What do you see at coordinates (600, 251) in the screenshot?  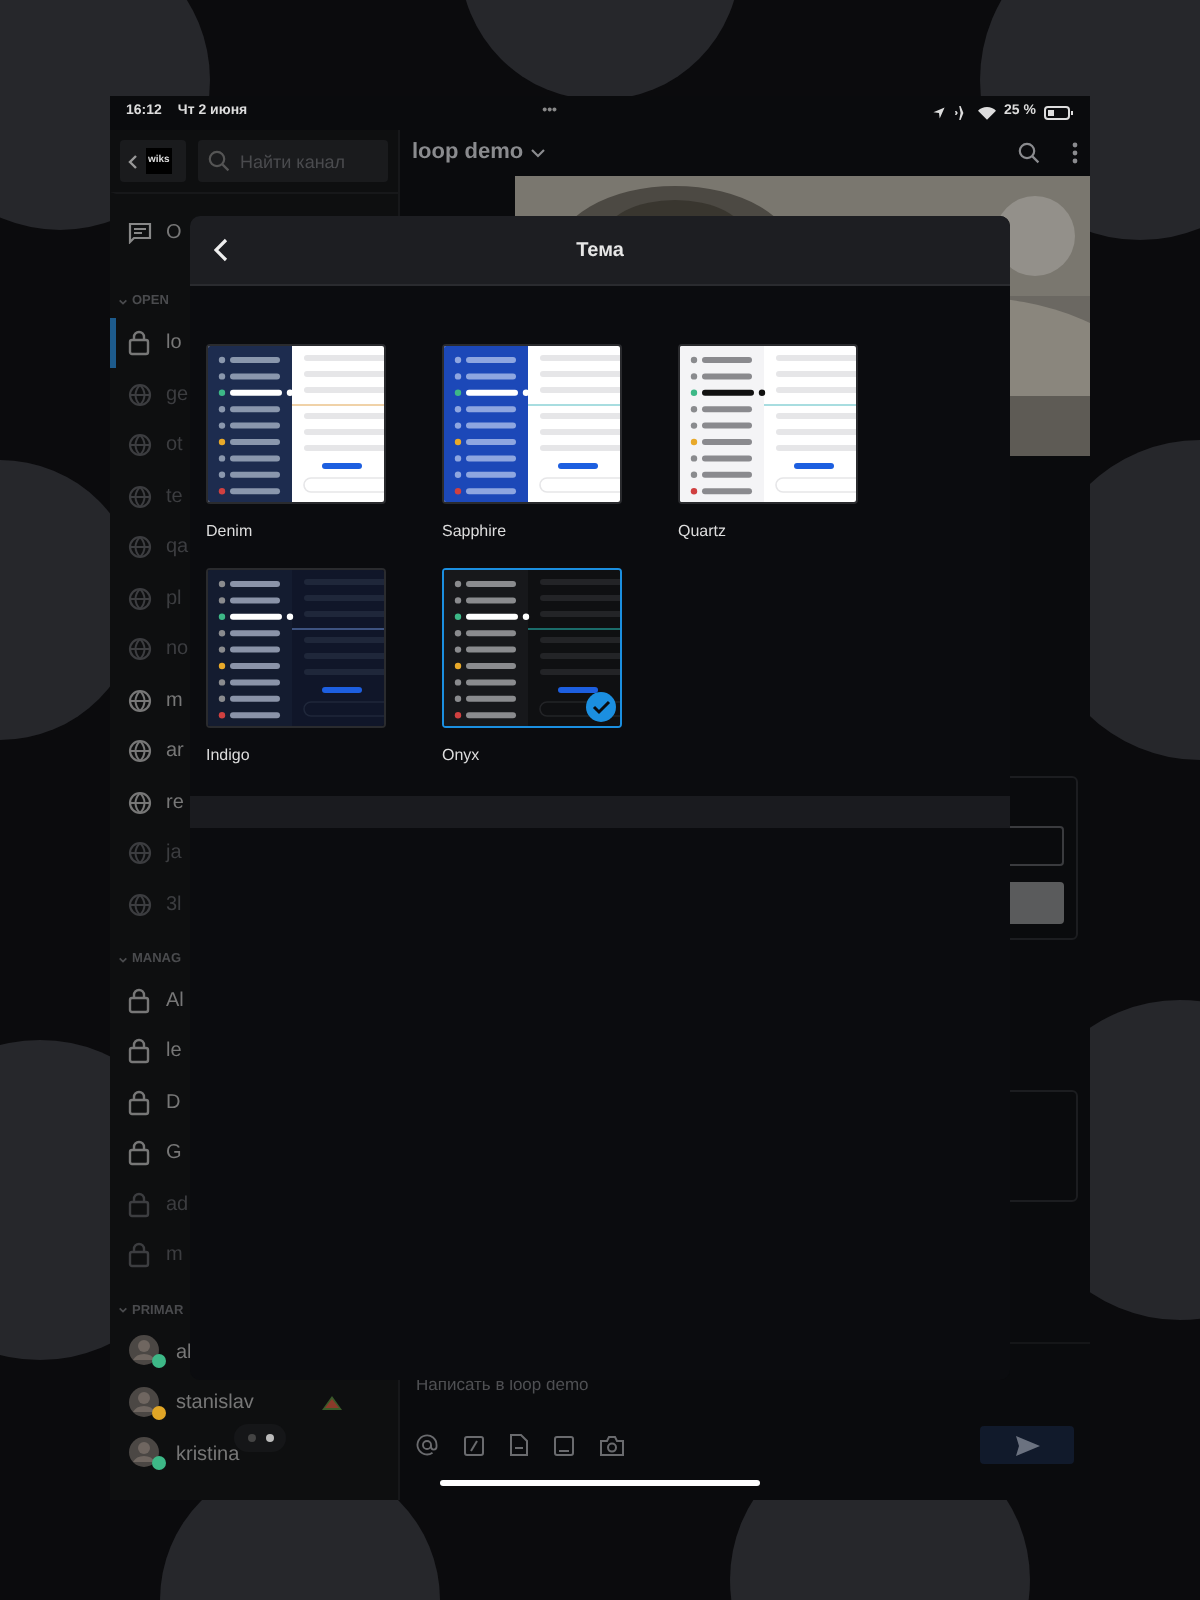 I see `dialog-title: Тема` at bounding box center [600, 251].